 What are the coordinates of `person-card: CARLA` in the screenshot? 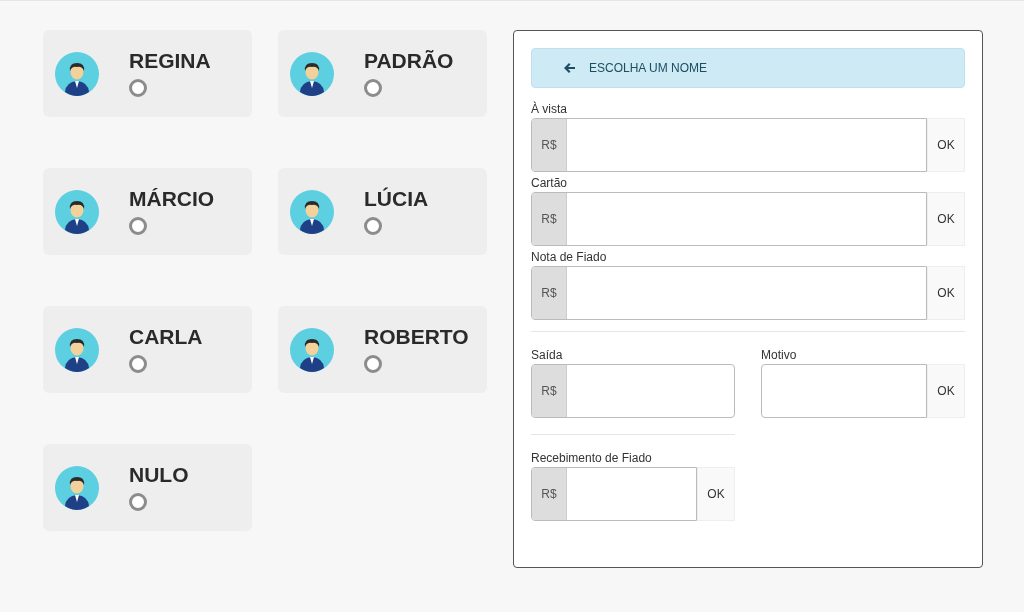 It's located at (147, 349).